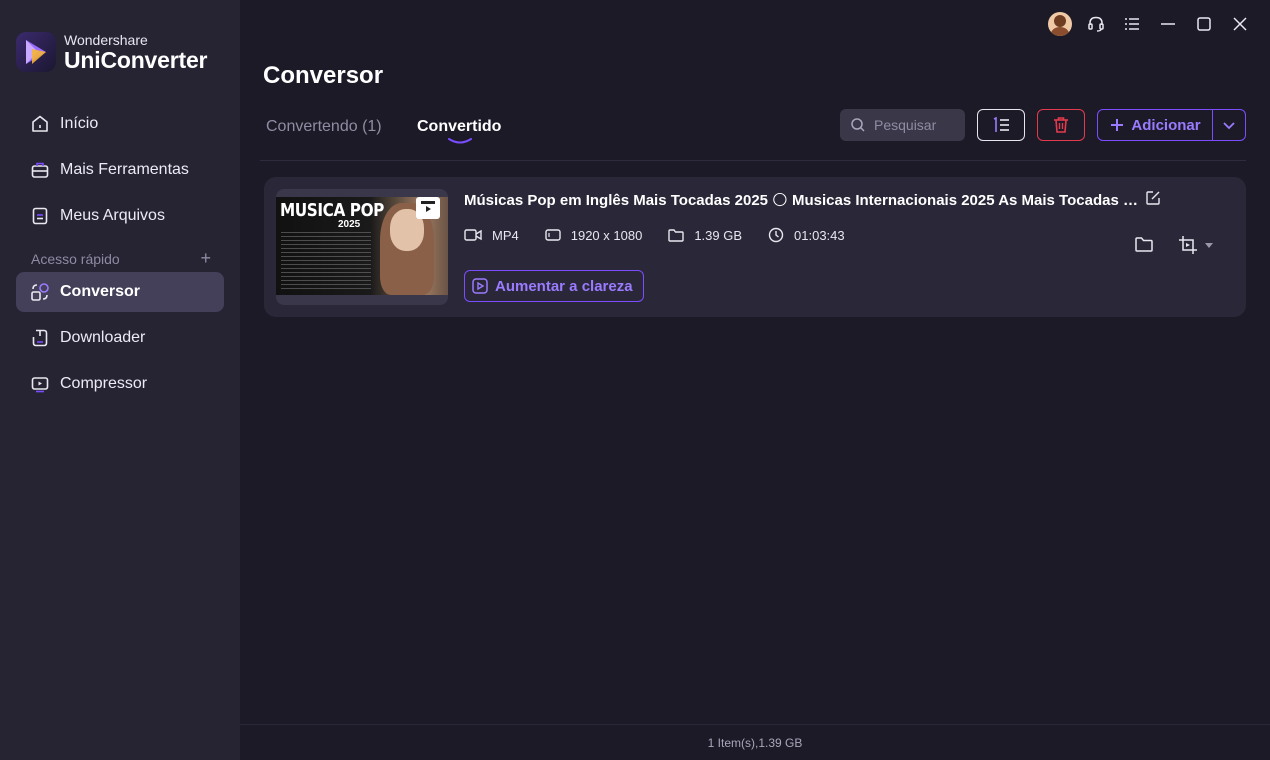 The width and height of the screenshot is (1270, 760). I want to click on compressor-icon, so click(40, 384).